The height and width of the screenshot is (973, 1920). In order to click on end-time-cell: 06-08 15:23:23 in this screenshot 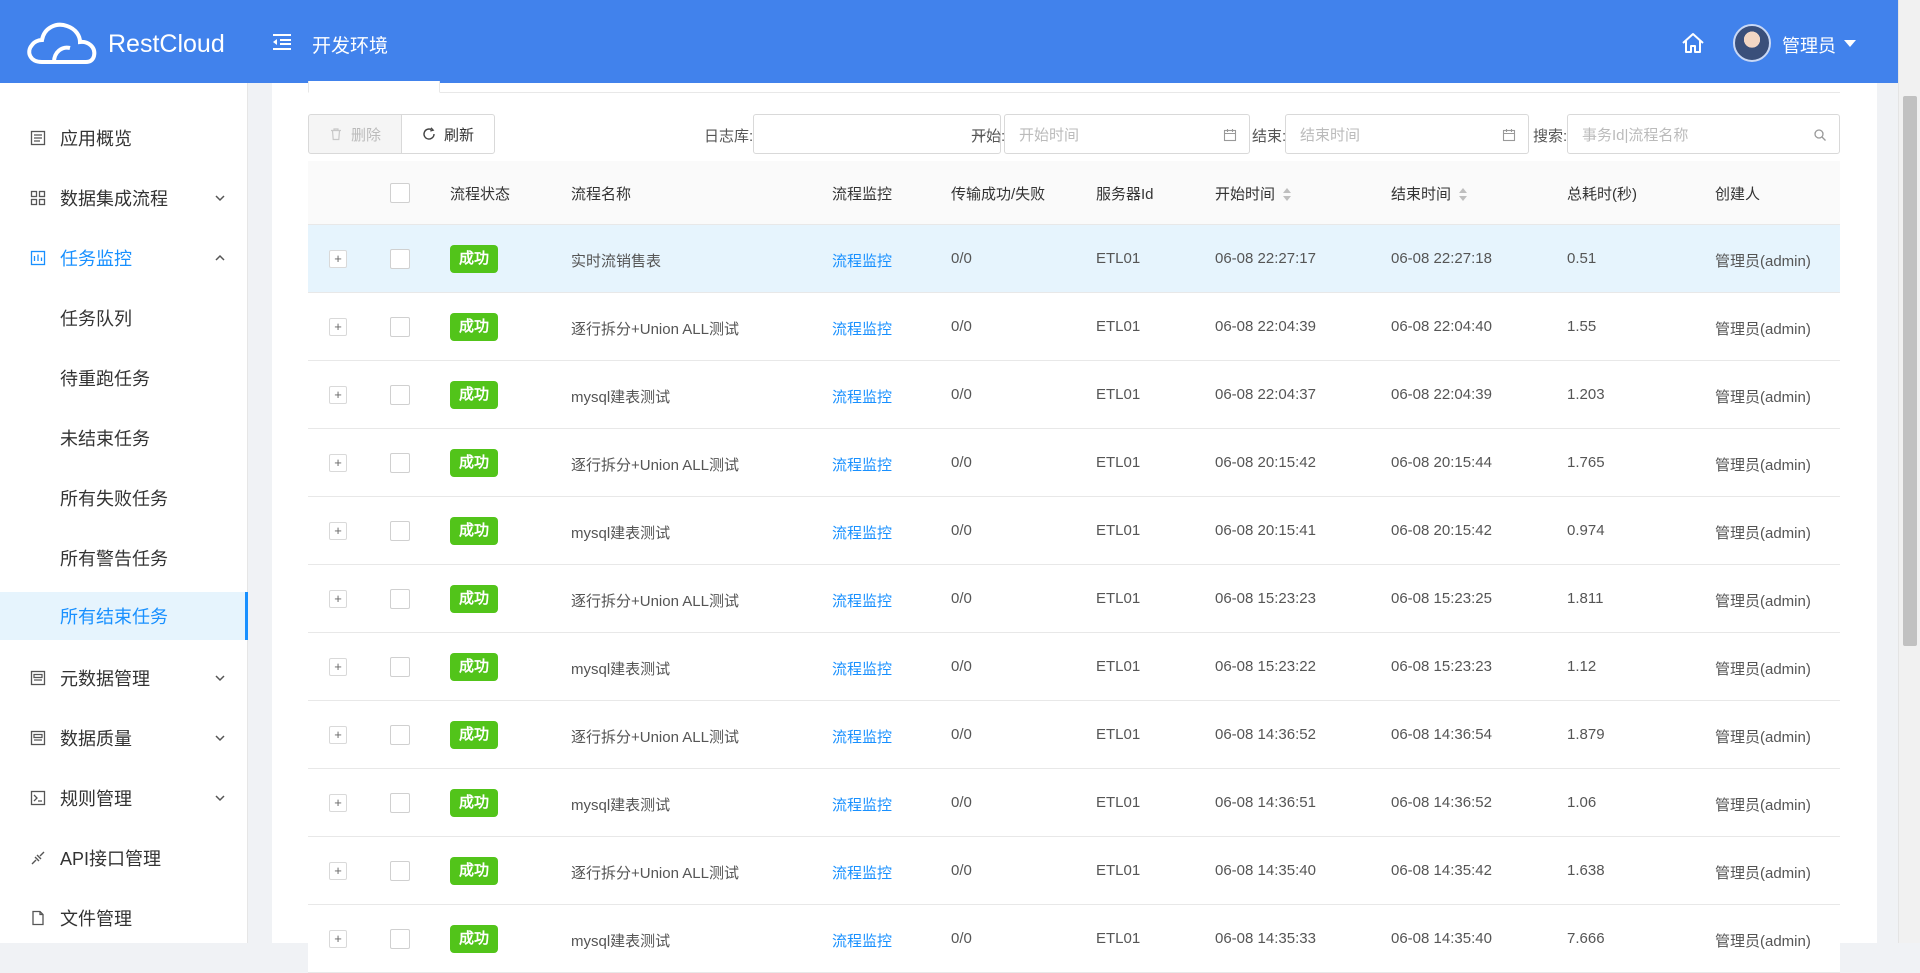, I will do `click(1441, 666)`.